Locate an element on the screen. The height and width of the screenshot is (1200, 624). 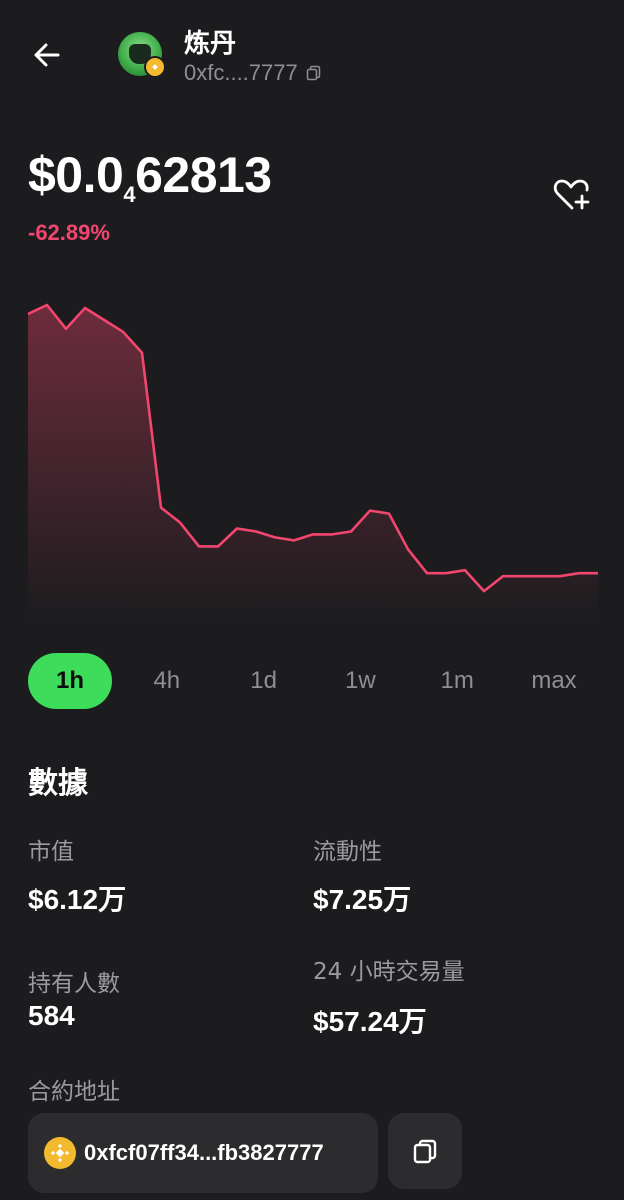
bnb-icon is located at coordinates (60, 1153).